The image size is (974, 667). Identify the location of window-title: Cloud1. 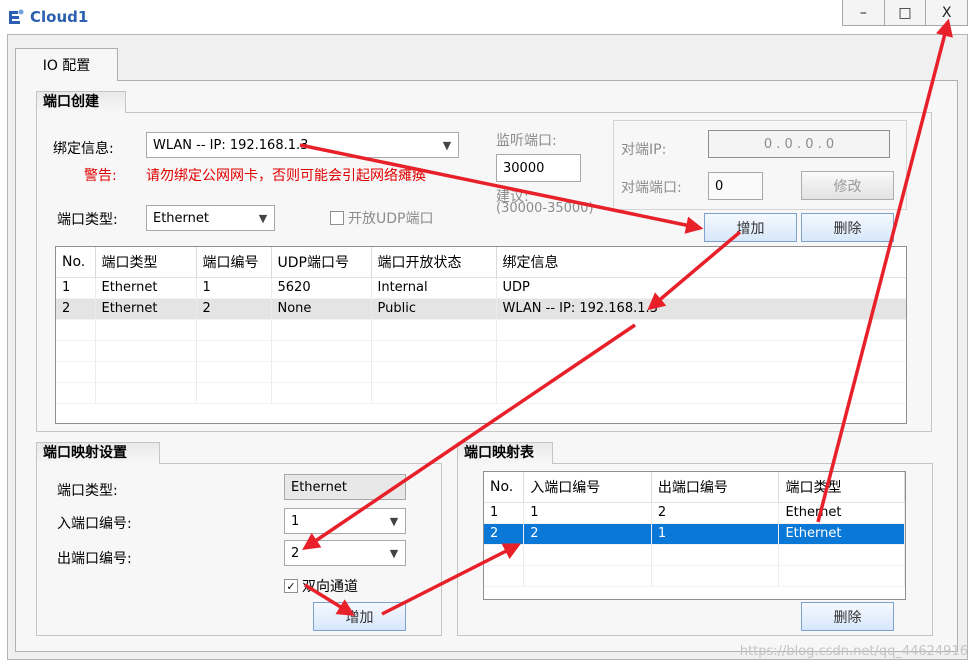
(59, 17).